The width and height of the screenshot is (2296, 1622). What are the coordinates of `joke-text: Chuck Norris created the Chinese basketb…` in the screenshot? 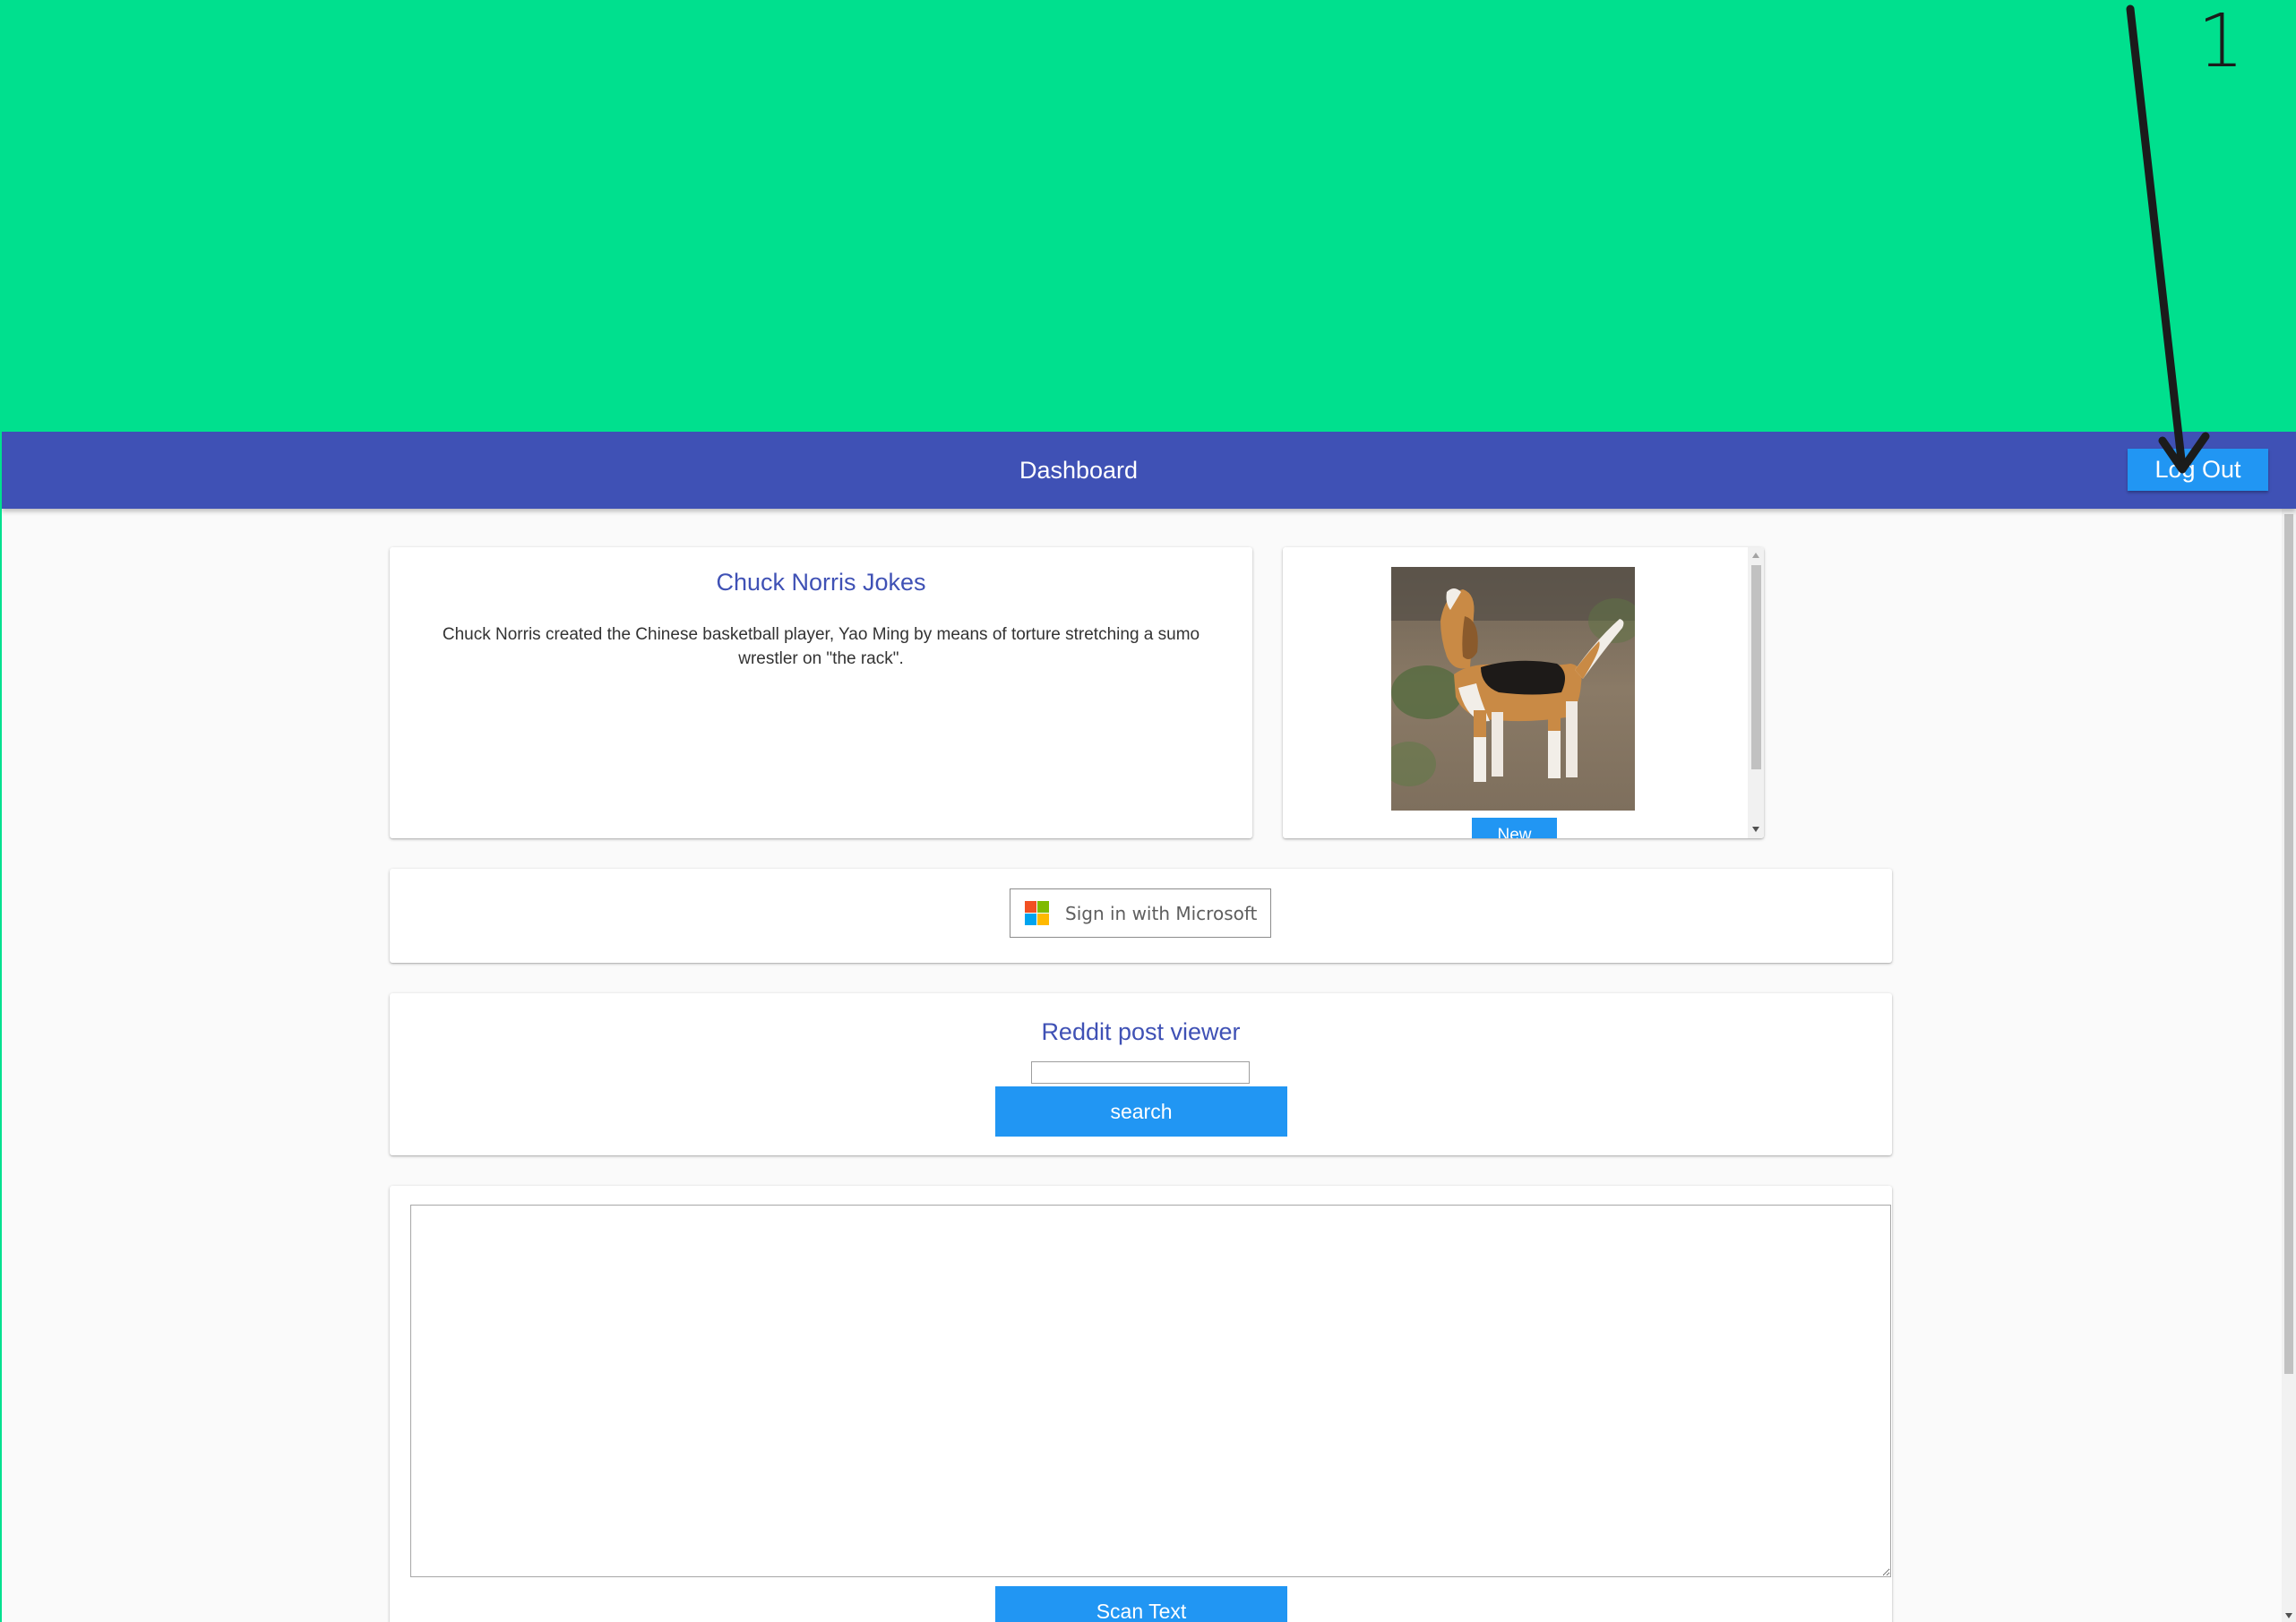 It's located at (821, 646).